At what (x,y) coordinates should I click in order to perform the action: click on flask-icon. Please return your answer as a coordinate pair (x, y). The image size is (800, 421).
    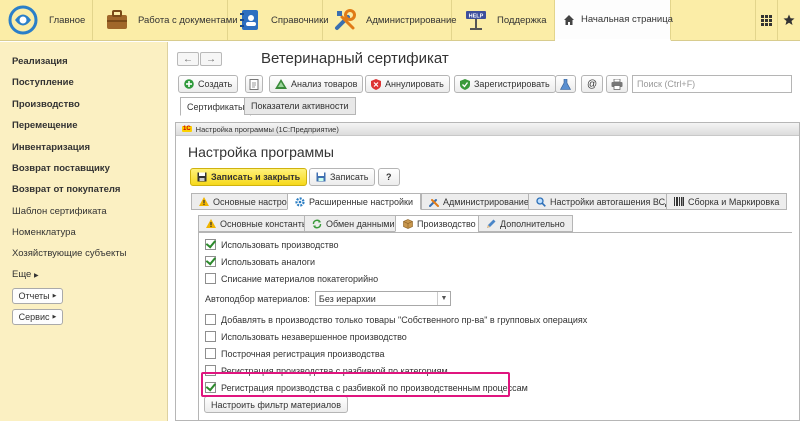
    Looking at the image, I should click on (565, 84).